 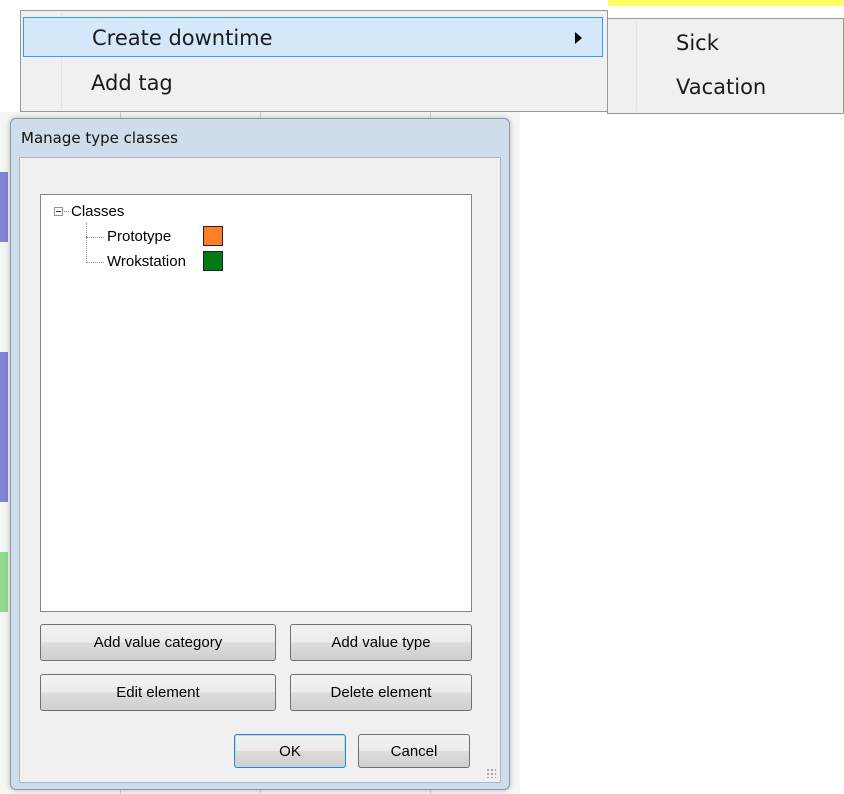 I want to click on context-menu: Create downtime Add tag, so click(x=314, y=61).